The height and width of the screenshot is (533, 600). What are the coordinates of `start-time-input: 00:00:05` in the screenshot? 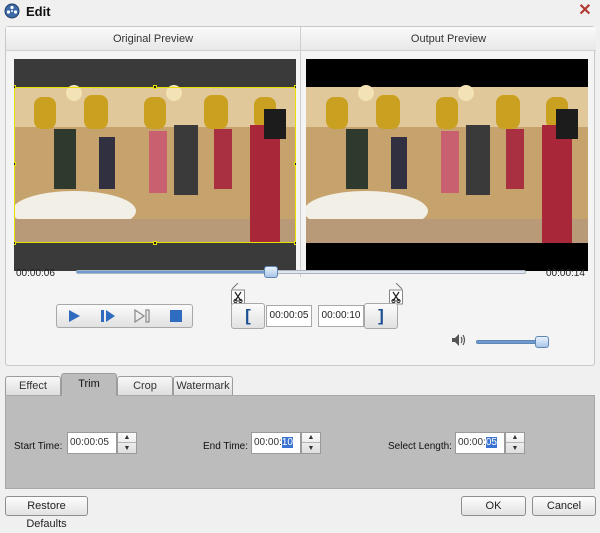 It's located at (92, 443).